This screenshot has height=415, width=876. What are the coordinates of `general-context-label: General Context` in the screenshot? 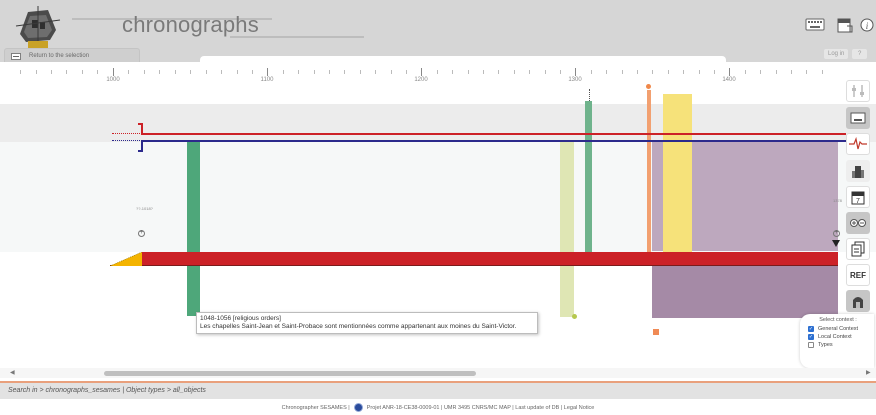 It's located at (838, 329).